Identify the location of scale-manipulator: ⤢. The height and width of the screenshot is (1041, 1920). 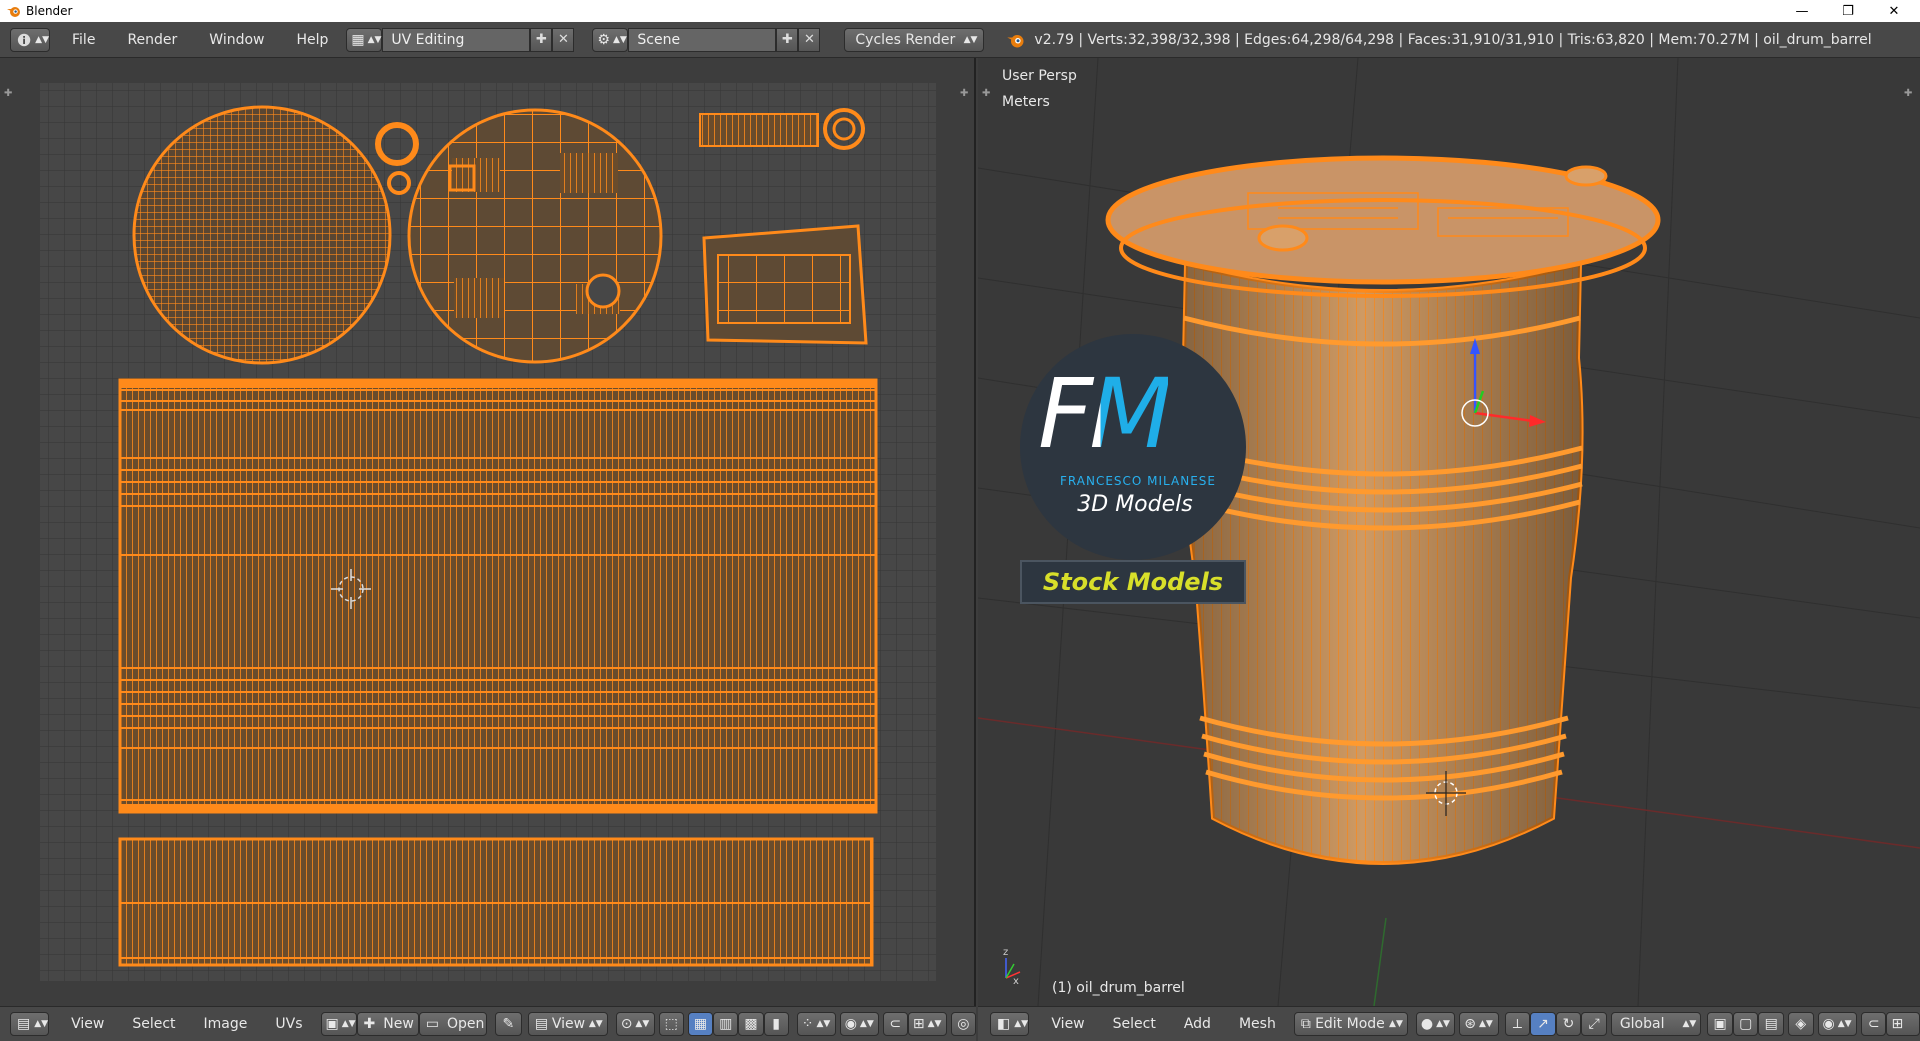
(1594, 1024).